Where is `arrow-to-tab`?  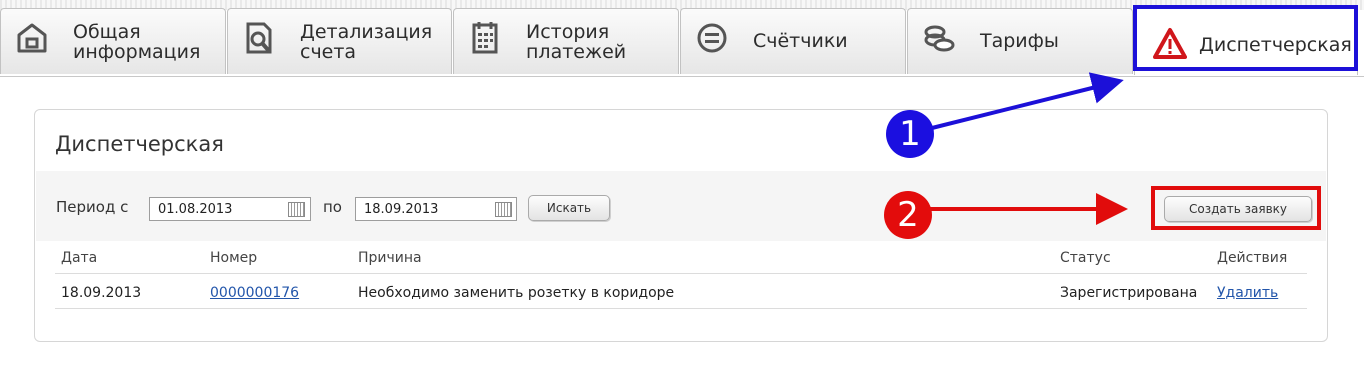 arrow-to-tab is located at coordinates (1027, 101).